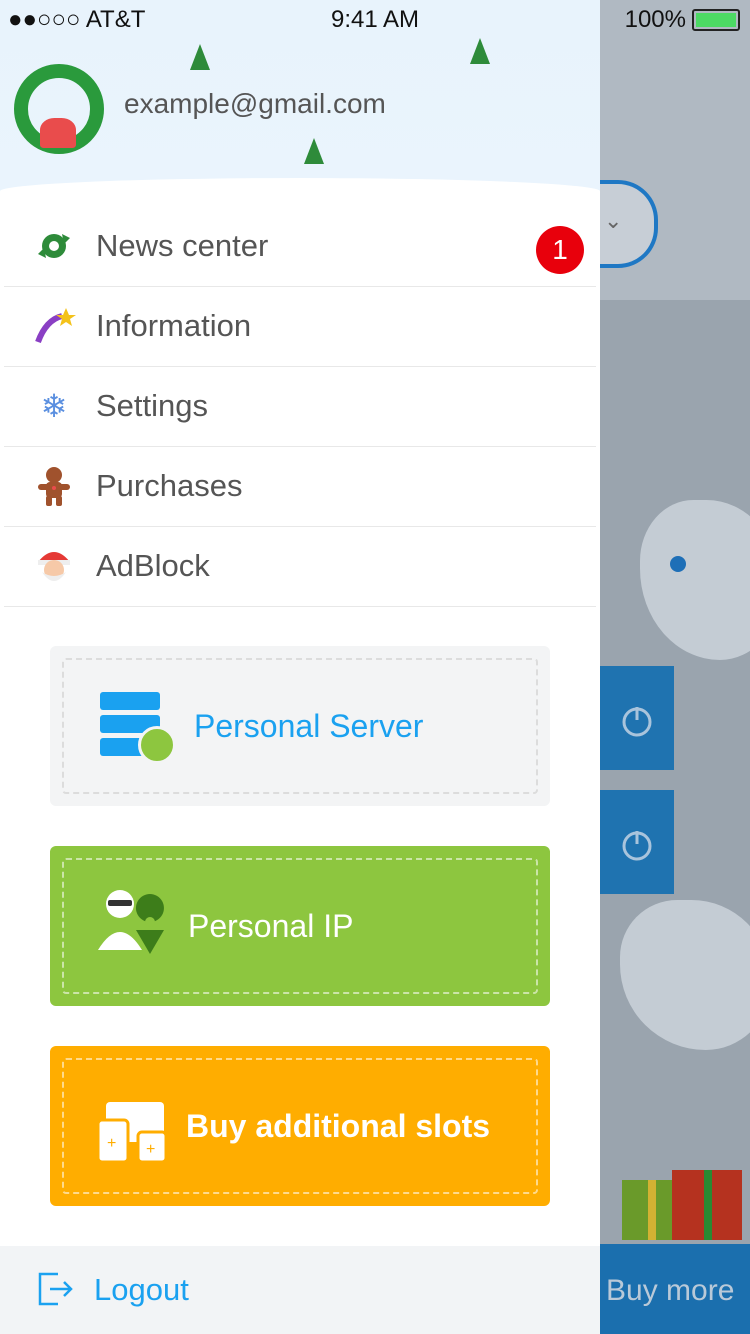  Describe the element at coordinates (655, 19) in the screenshot. I see `battery-percent: 100%` at that location.